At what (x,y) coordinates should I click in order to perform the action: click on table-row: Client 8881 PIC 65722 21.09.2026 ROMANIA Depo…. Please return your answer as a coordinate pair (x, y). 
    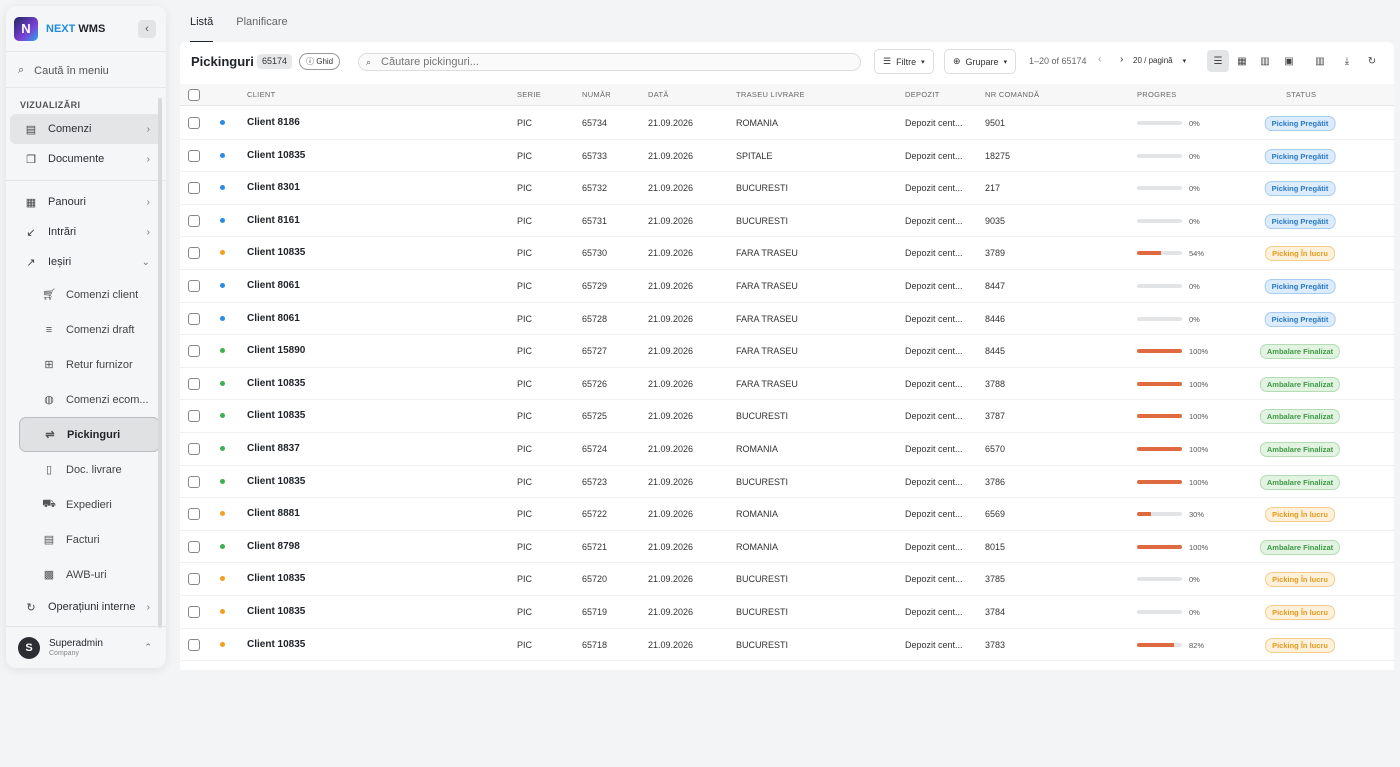
    Looking at the image, I should click on (787, 514).